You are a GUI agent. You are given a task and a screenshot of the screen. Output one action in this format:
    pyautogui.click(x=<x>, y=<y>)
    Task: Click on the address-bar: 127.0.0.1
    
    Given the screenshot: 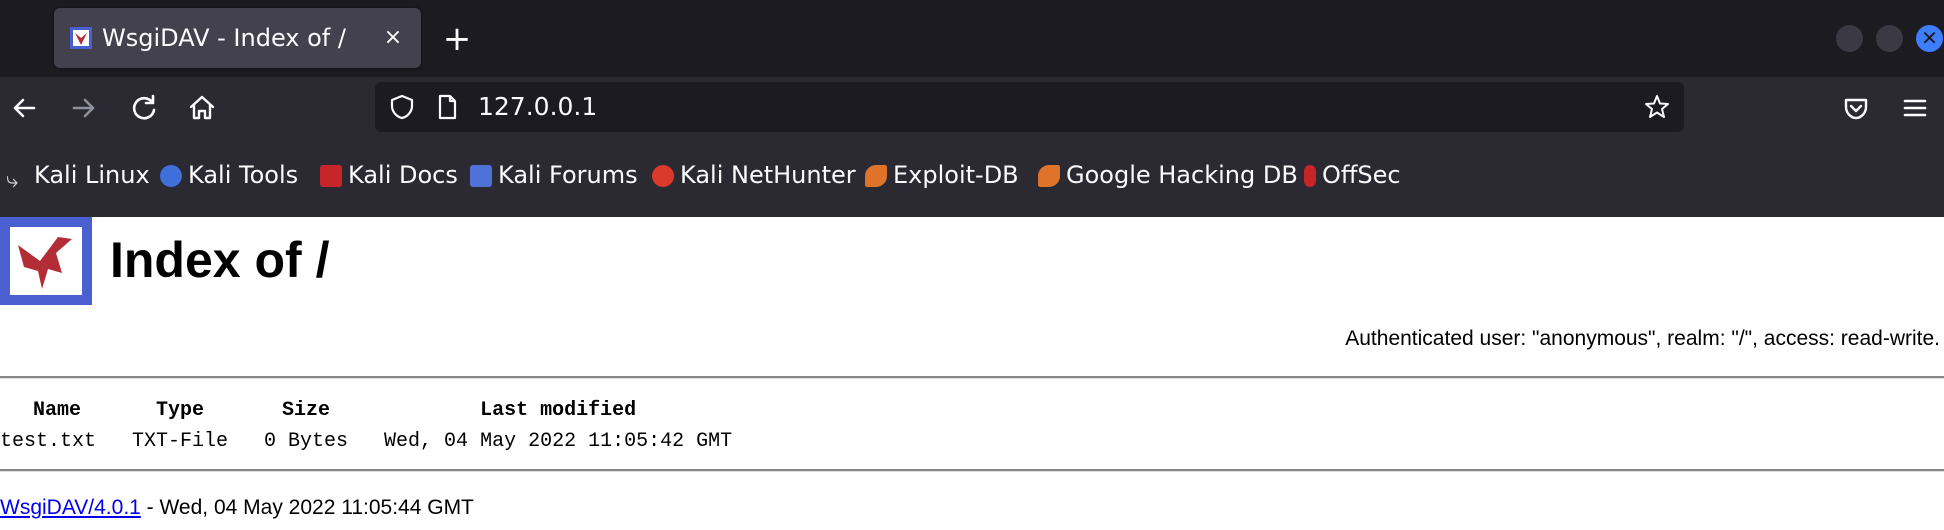 What is the action you would take?
    pyautogui.click(x=1029, y=107)
    